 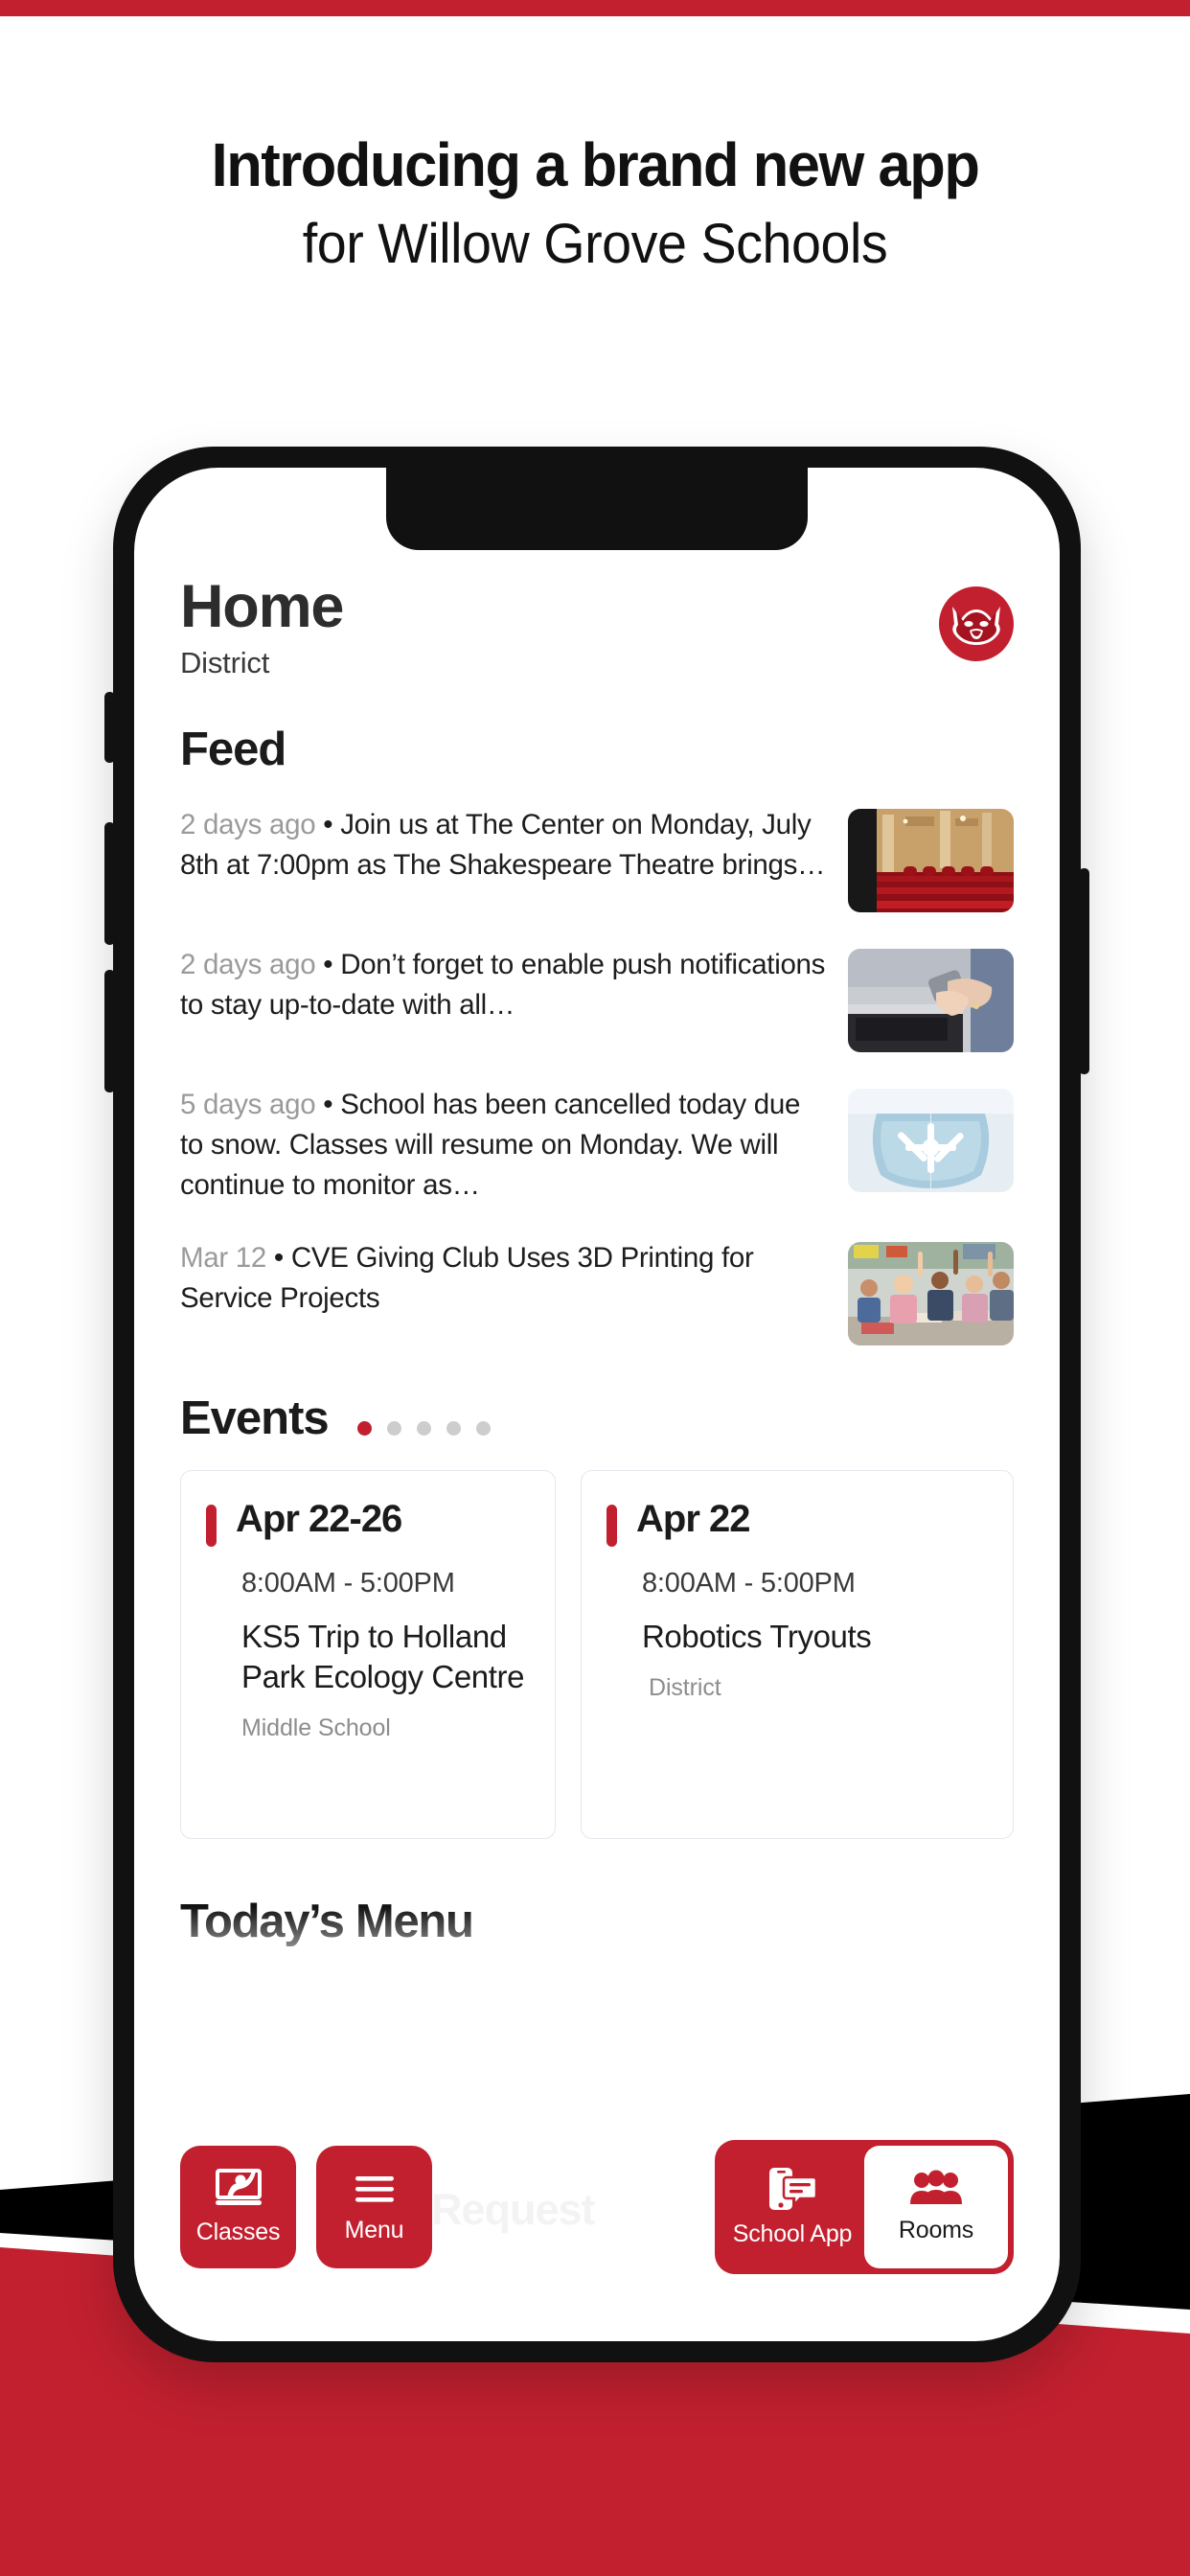 What do you see at coordinates (327, 1921) in the screenshot?
I see `todays-menu-section-title: Today’s Menu` at bounding box center [327, 1921].